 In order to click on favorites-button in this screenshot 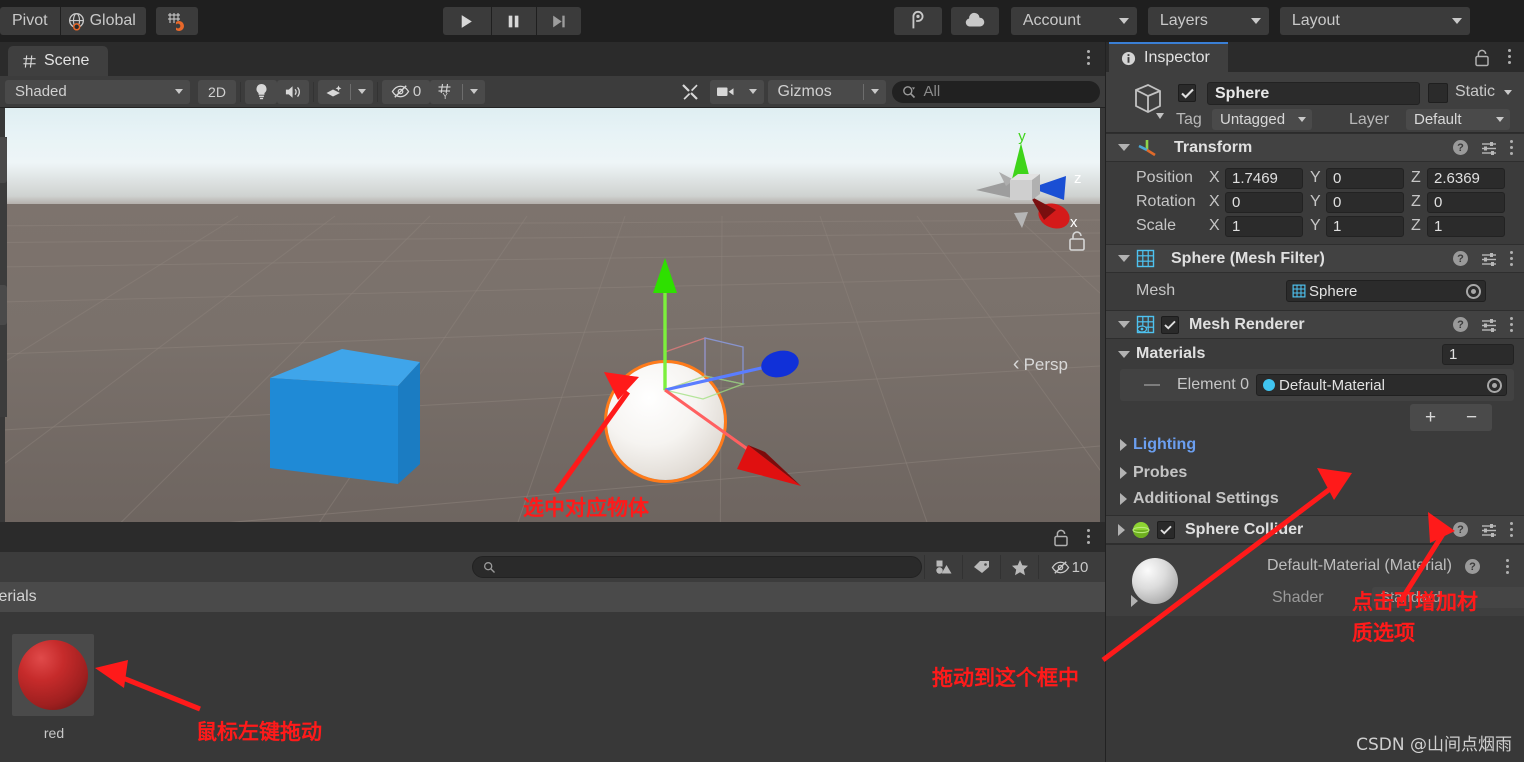, I will do `click(1019, 567)`.